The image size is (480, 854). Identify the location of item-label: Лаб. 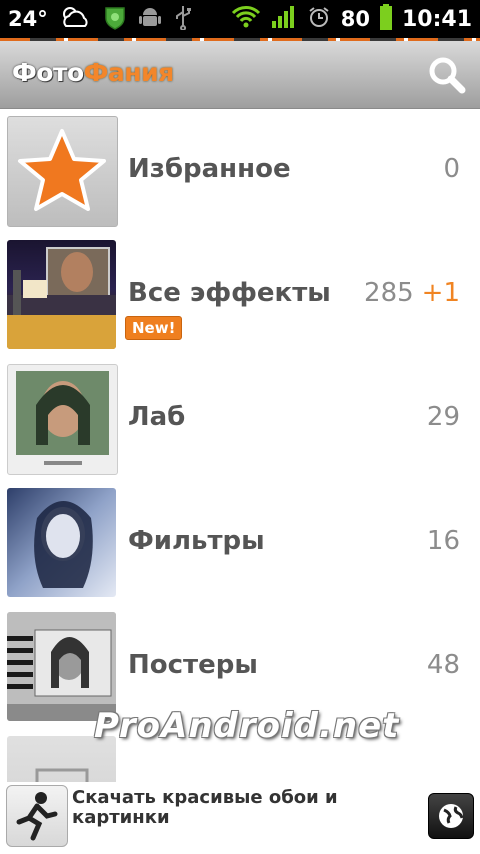
(157, 417).